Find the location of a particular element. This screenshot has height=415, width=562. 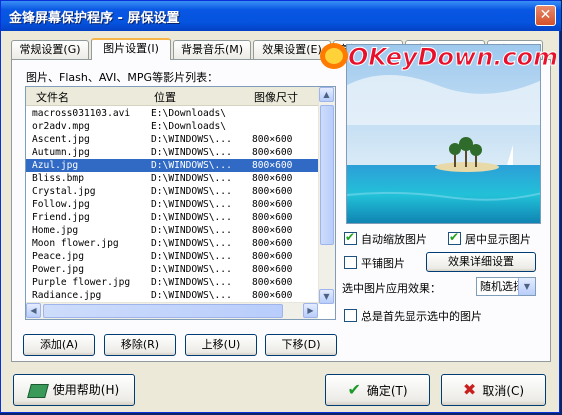

list-item: Peace.jpg D:\WINDOWS\... 800×600 is located at coordinates (172, 256).